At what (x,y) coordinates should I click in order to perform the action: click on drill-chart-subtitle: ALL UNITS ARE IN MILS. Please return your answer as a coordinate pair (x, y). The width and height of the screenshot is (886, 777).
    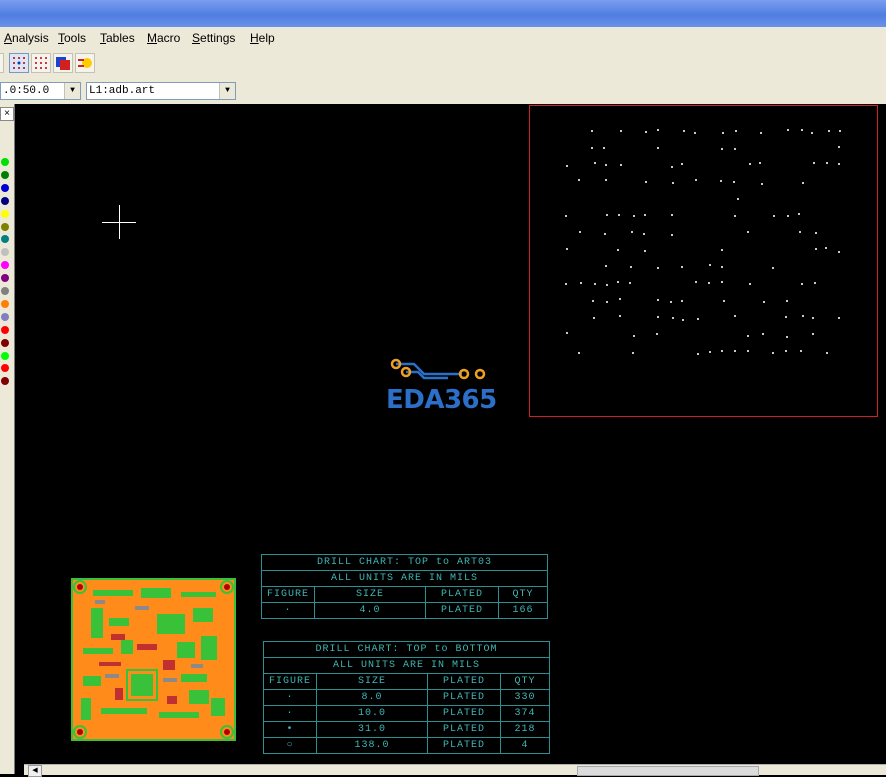
    Looking at the image, I should click on (404, 578).